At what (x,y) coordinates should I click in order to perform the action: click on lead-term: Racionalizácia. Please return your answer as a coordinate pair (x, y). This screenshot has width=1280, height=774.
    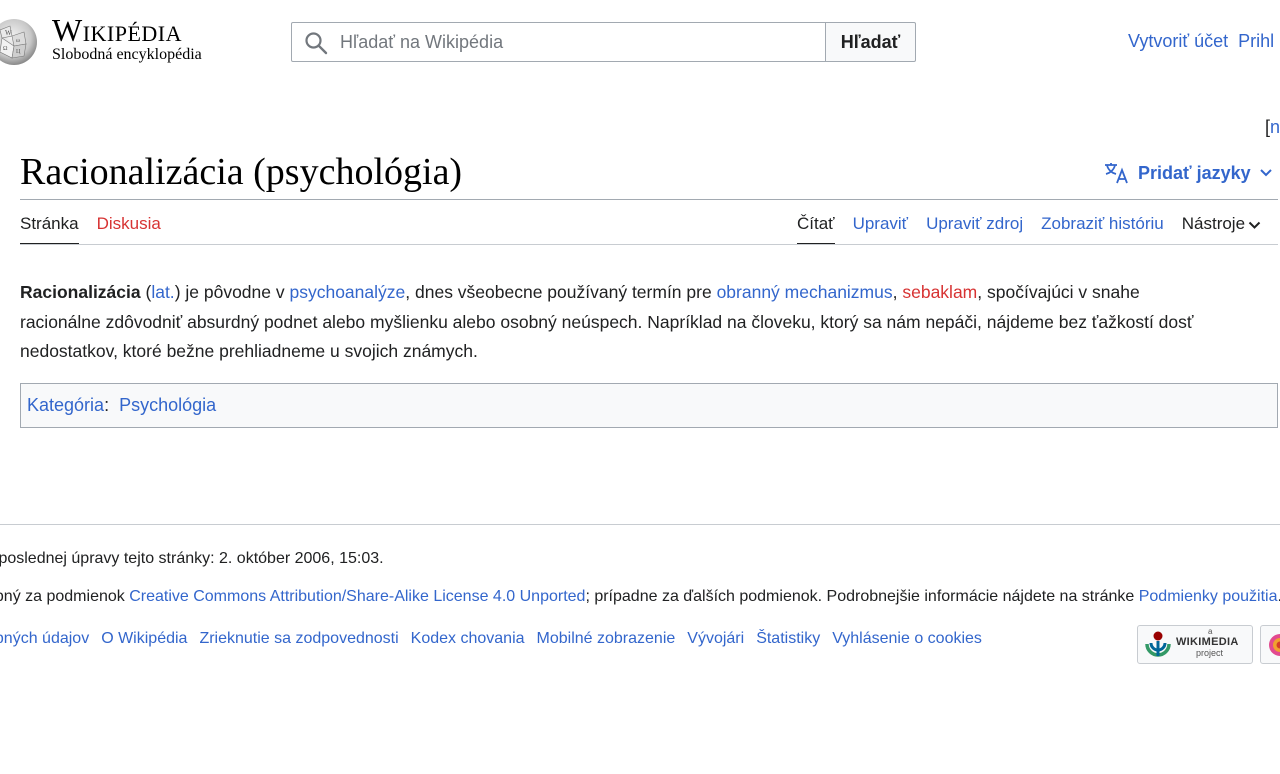
    Looking at the image, I should click on (80, 292).